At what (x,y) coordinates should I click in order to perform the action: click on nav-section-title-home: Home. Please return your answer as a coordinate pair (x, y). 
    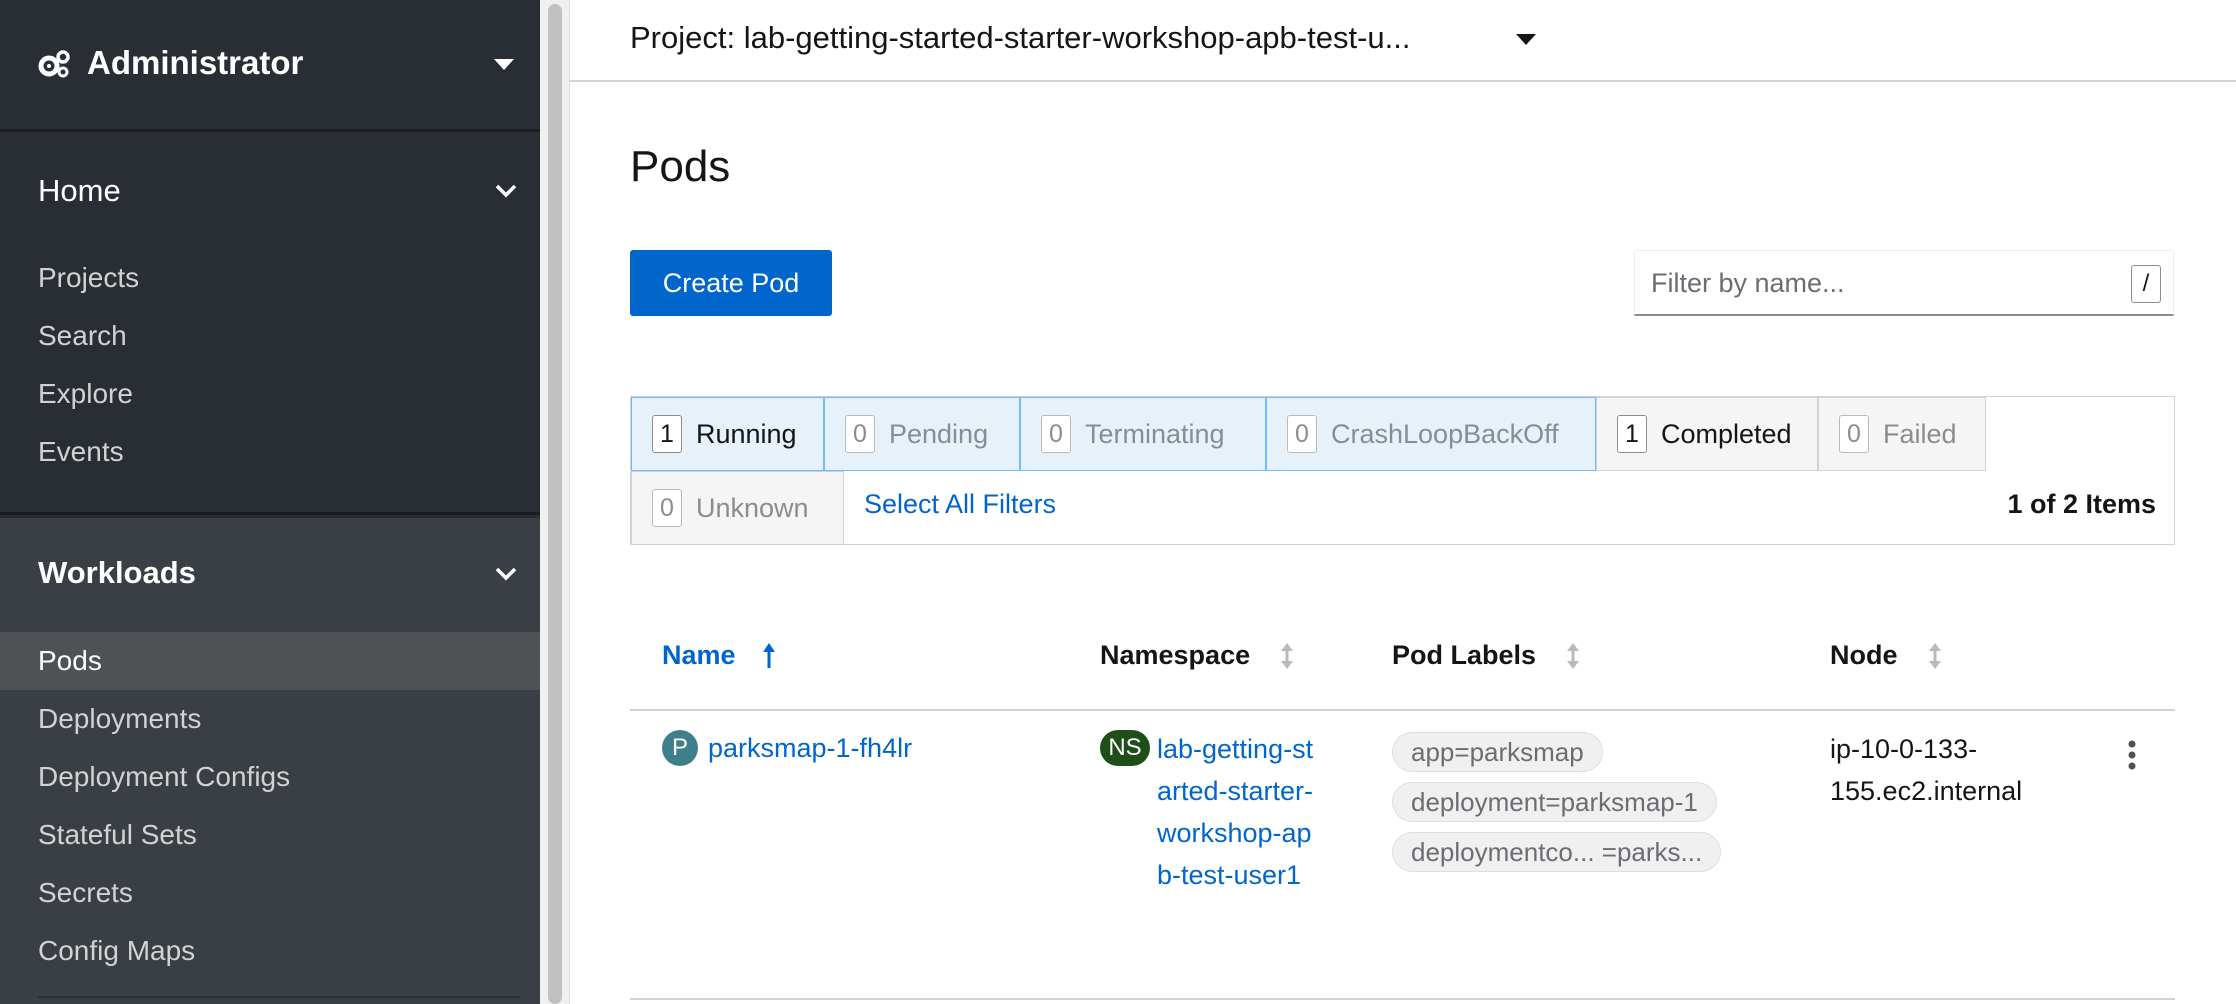
    Looking at the image, I should click on (79, 191).